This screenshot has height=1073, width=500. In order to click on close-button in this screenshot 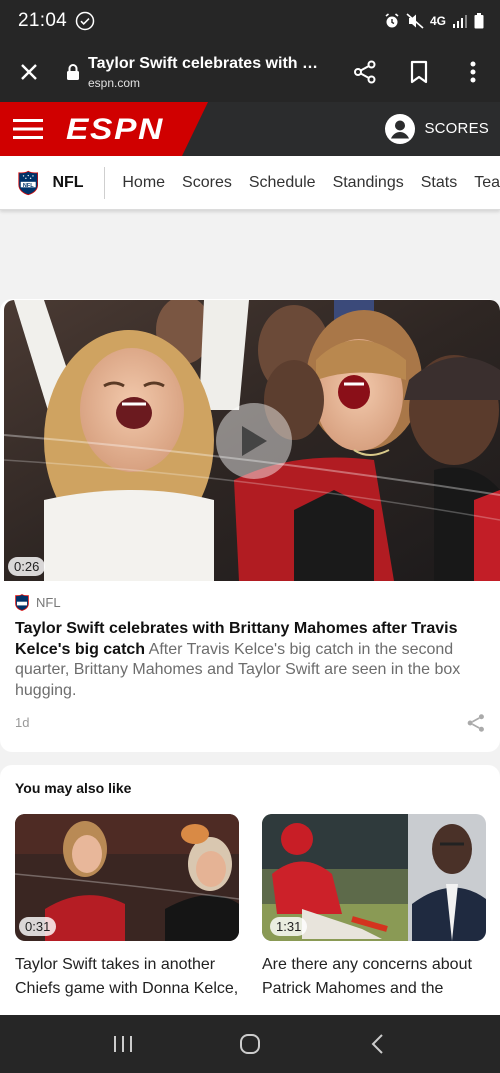, I will do `click(29, 72)`.